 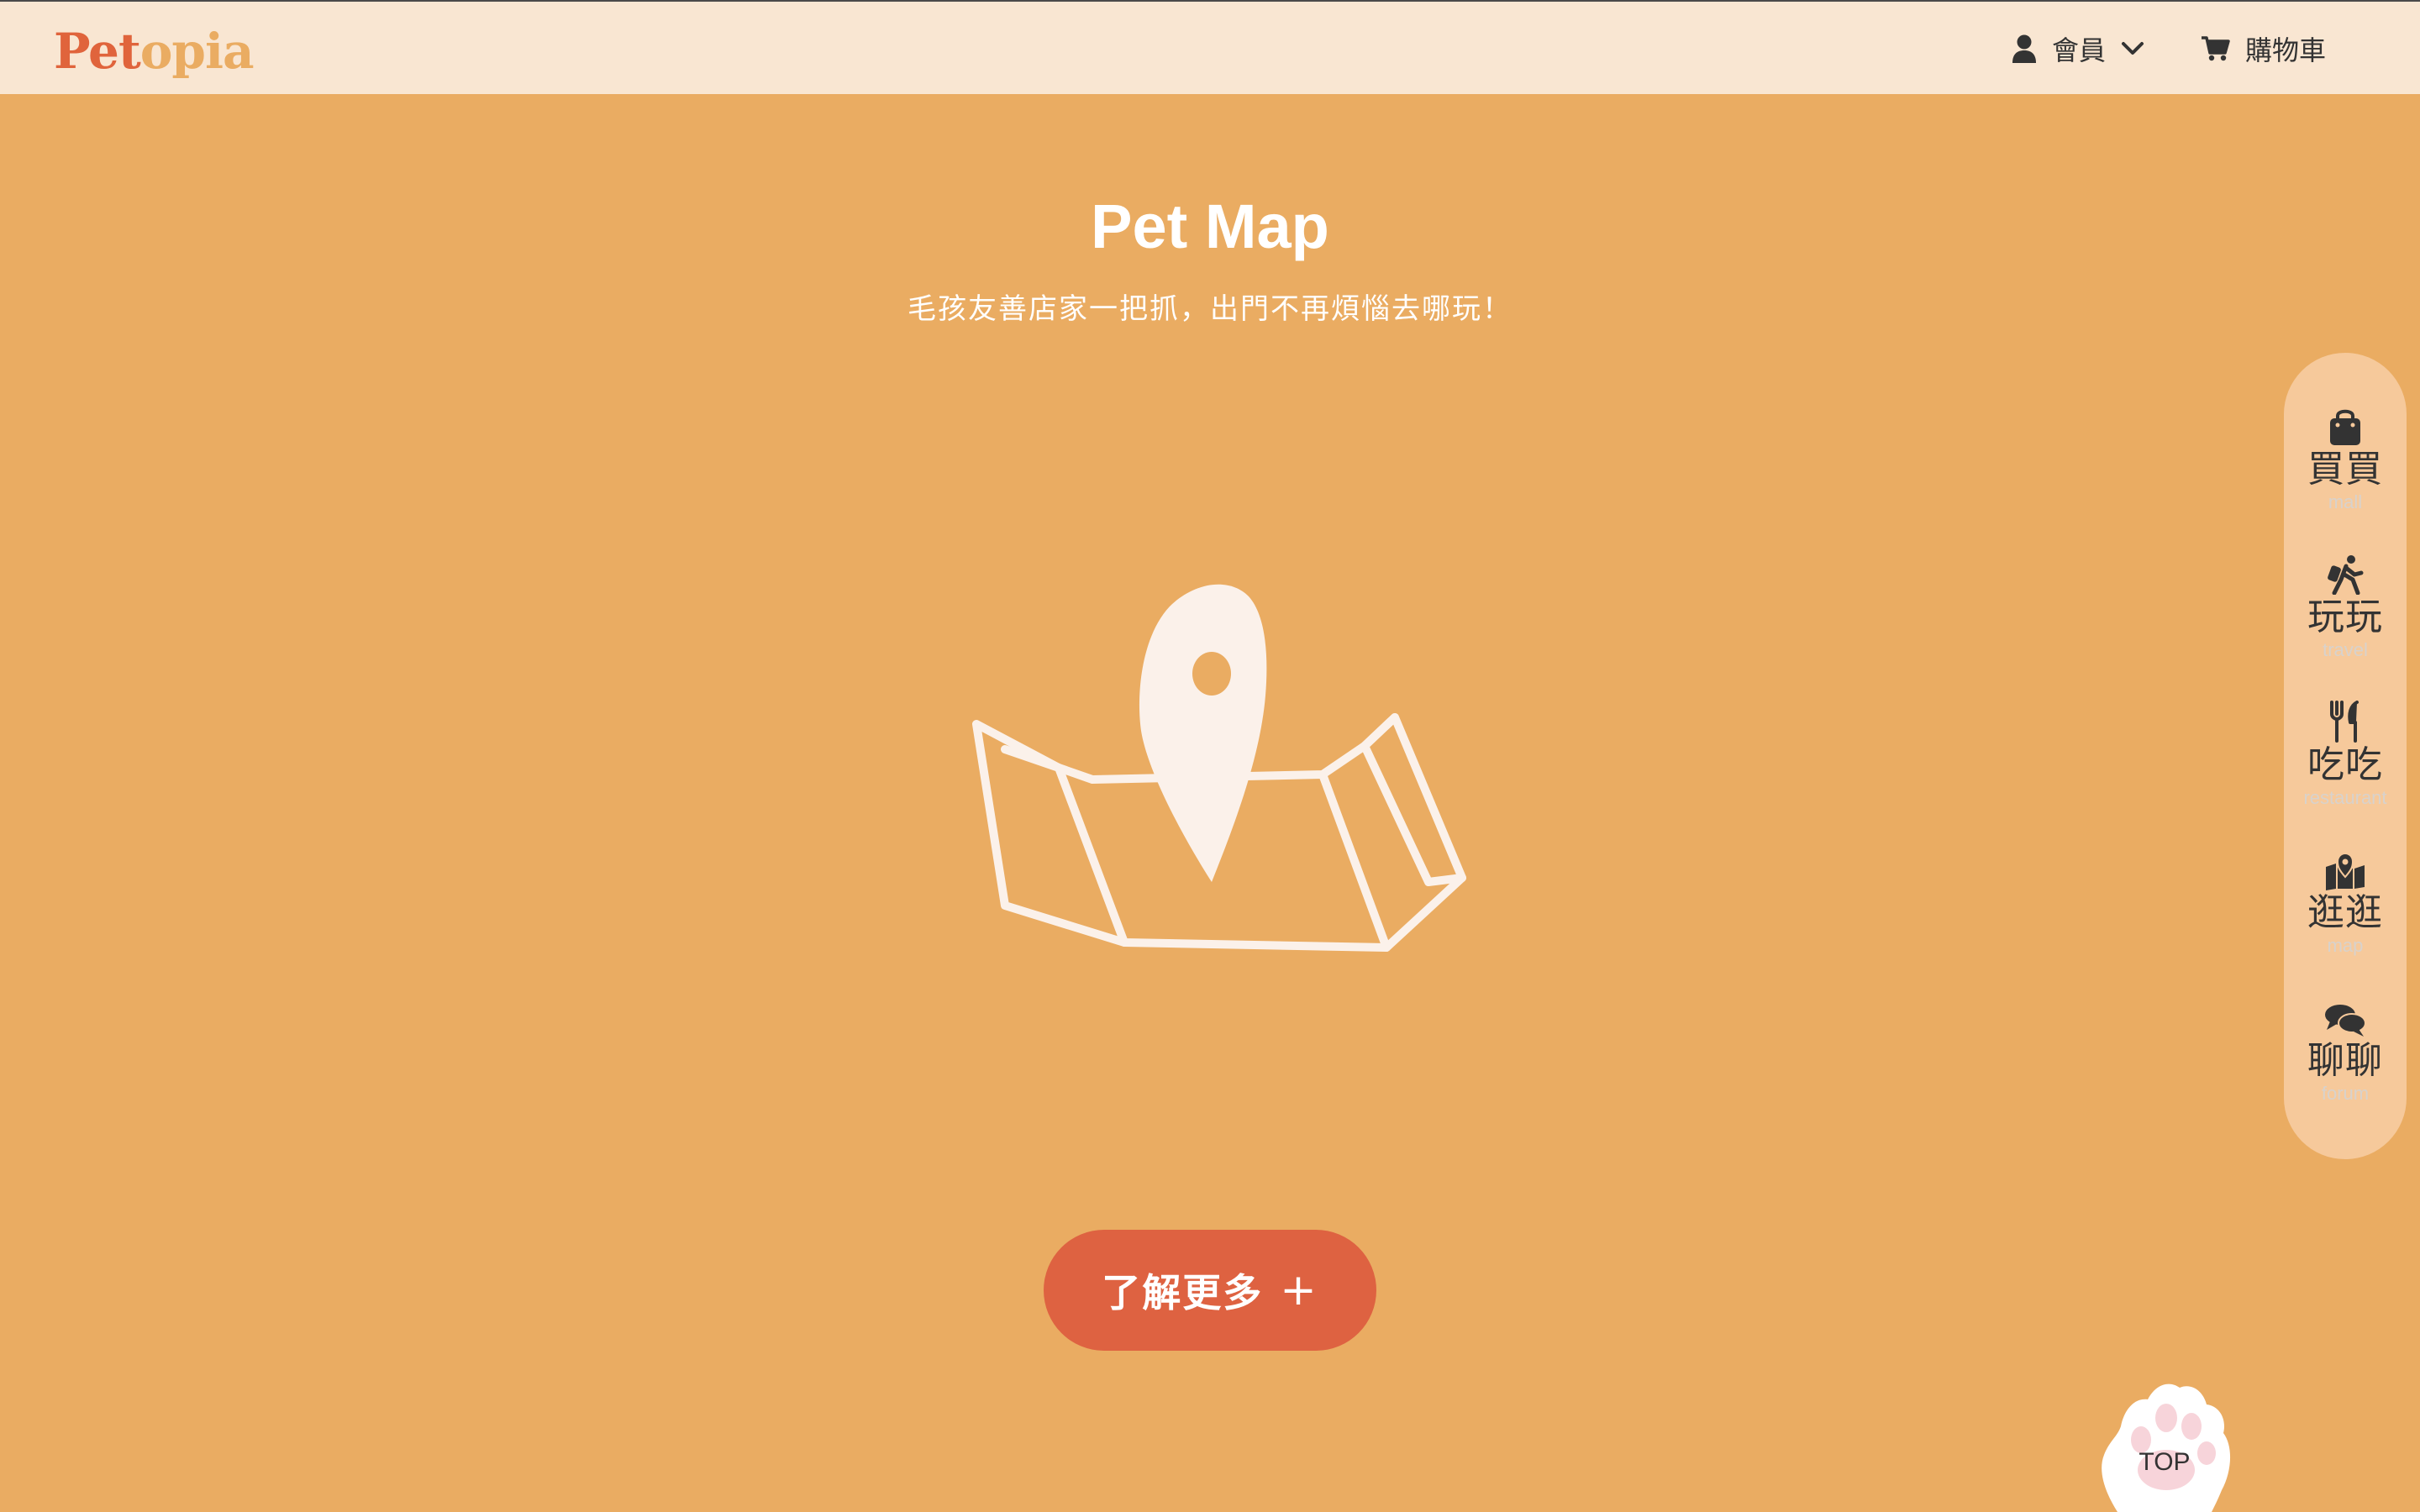 What do you see at coordinates (2345, 912) in the screenshot?
I see `side-nav-label: 逛逛` at bounding box center [2345, 912].